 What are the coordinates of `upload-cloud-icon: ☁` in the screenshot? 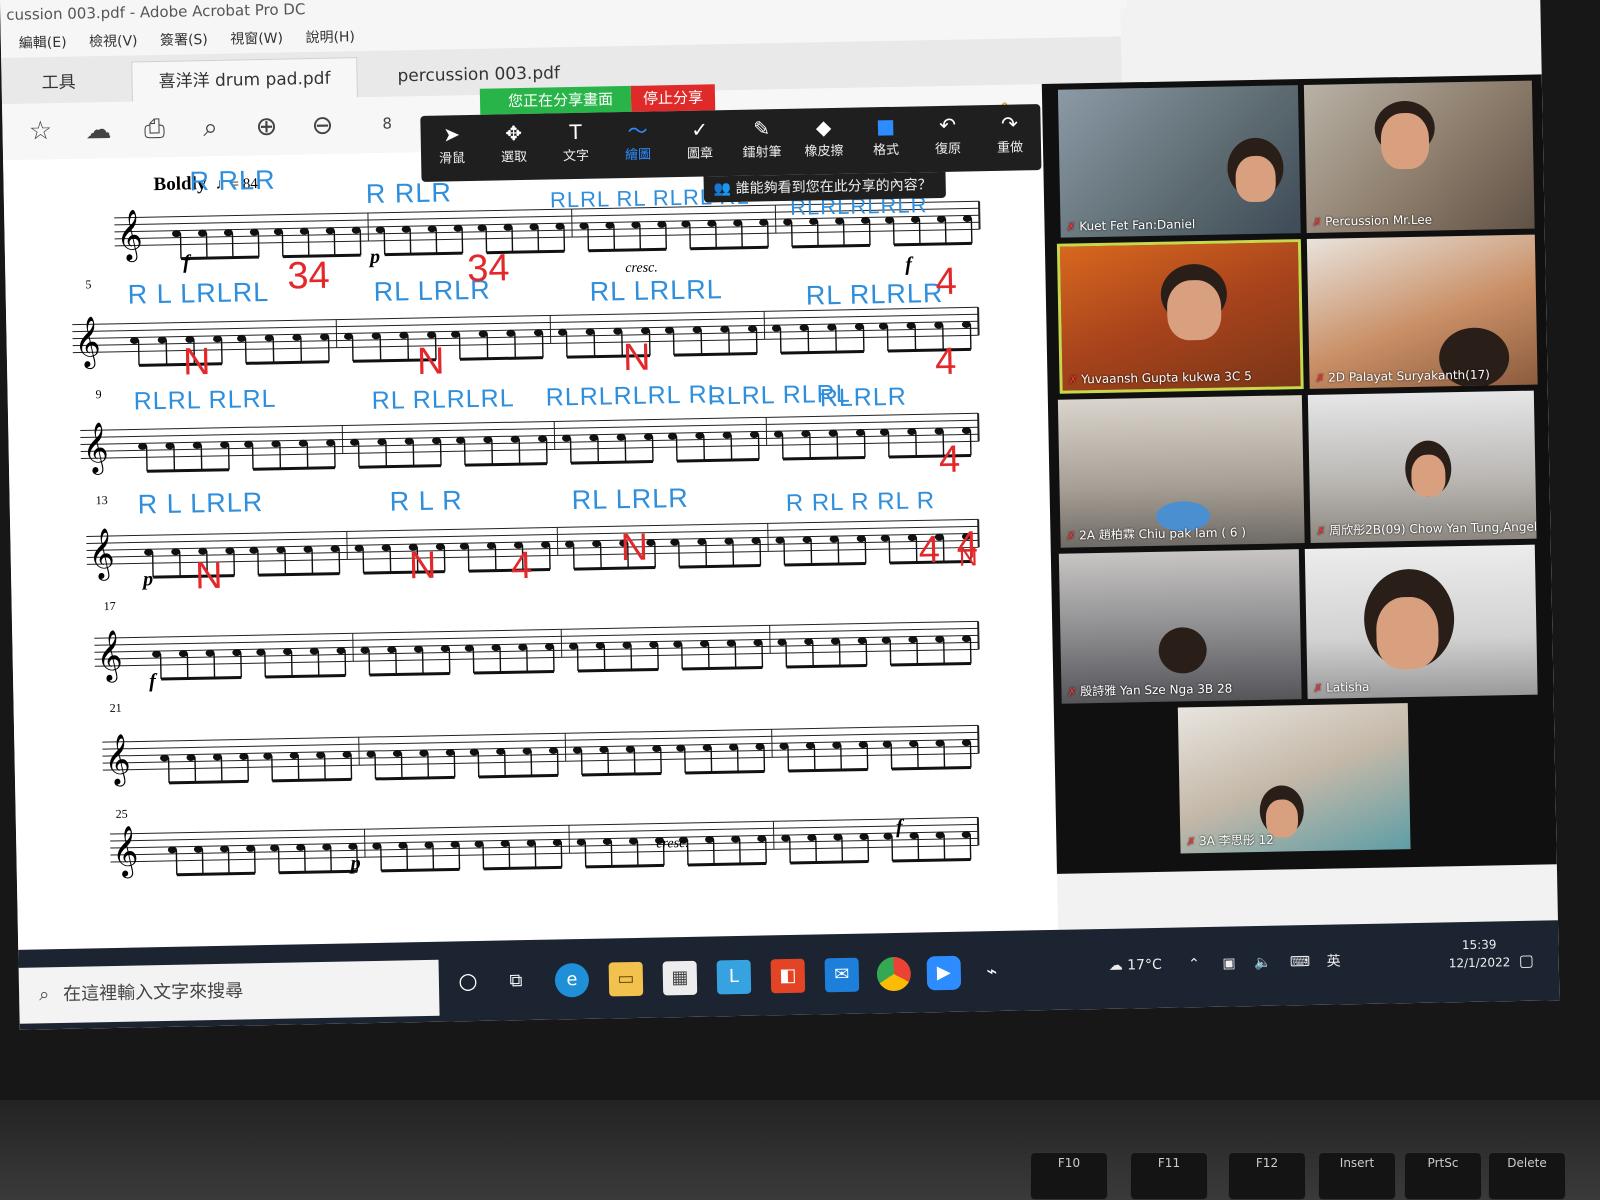 It's located at (98, 130).